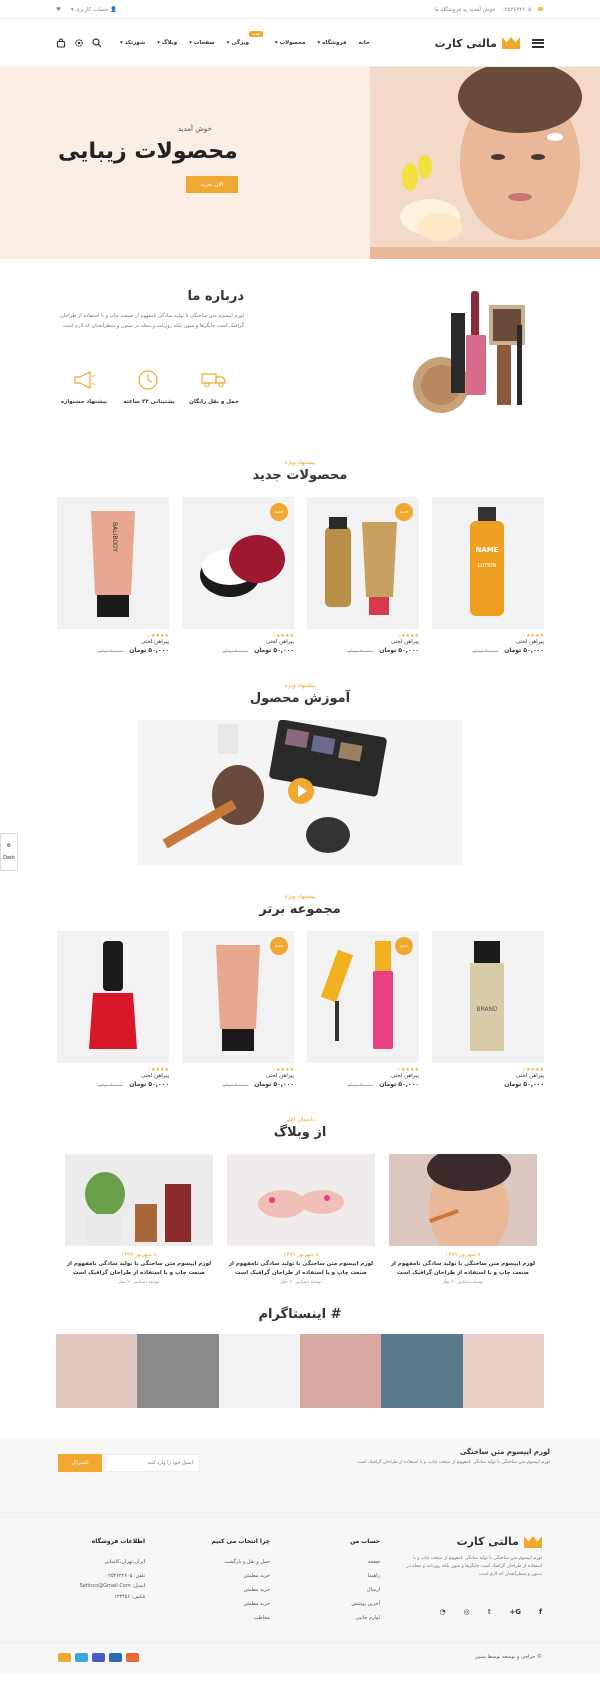  What do you see at coordinates (300, 909) in the screenshot?
I see `section-title: مجموعه برتر` at bounding box center [300, 909].